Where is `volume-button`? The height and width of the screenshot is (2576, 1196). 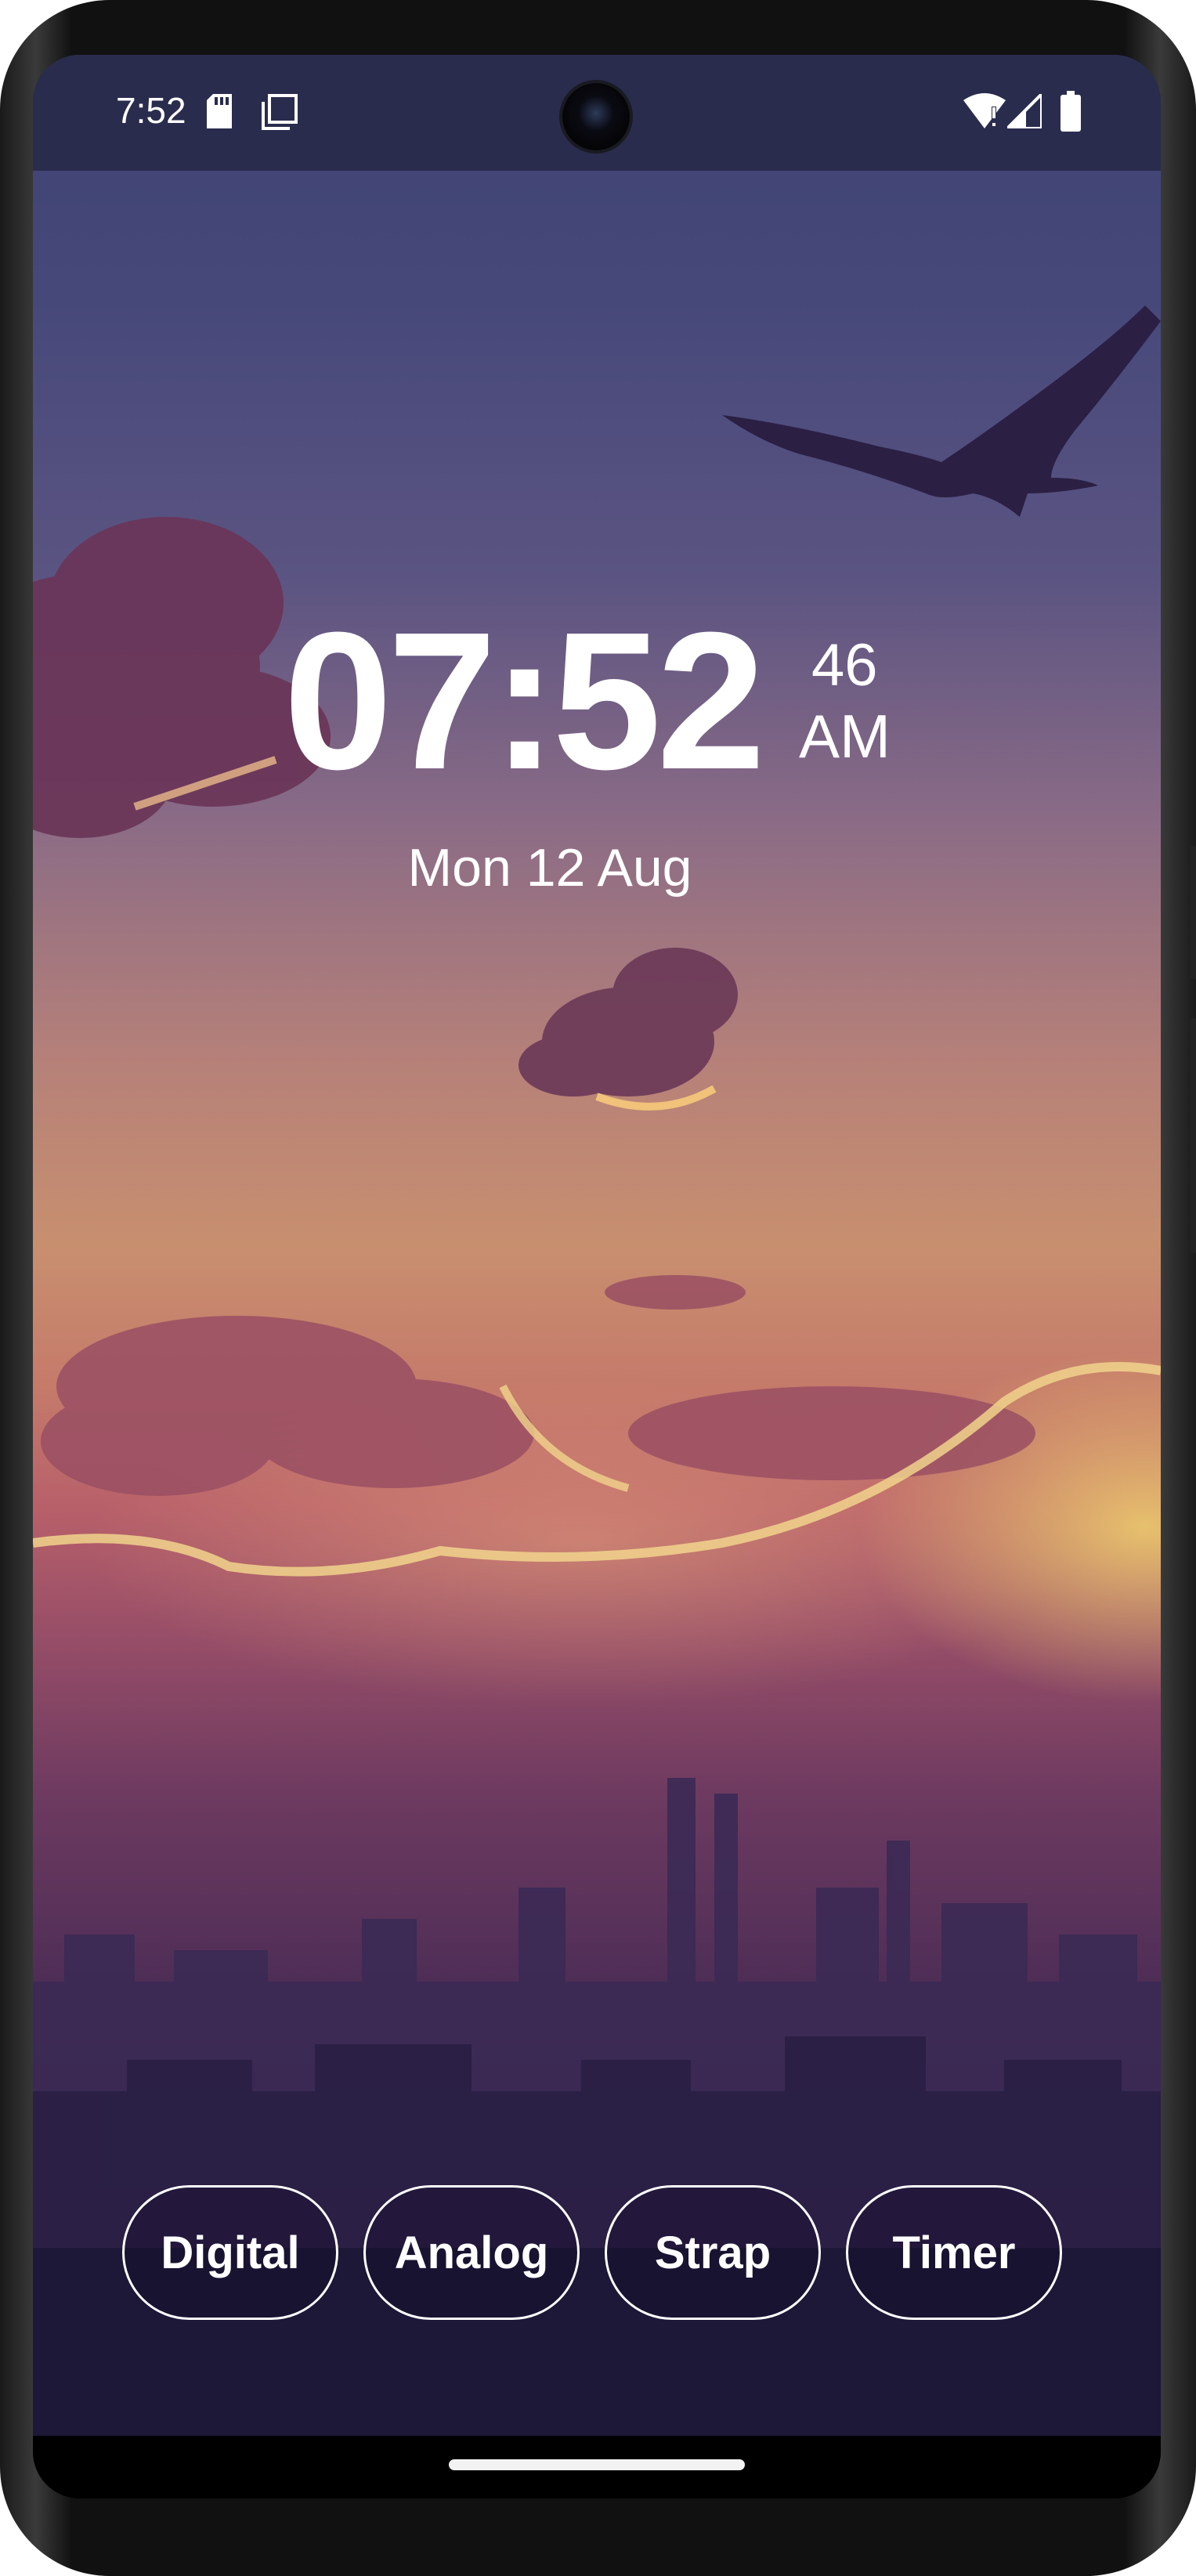 volume-button is located at coordinates (1193, 1135).